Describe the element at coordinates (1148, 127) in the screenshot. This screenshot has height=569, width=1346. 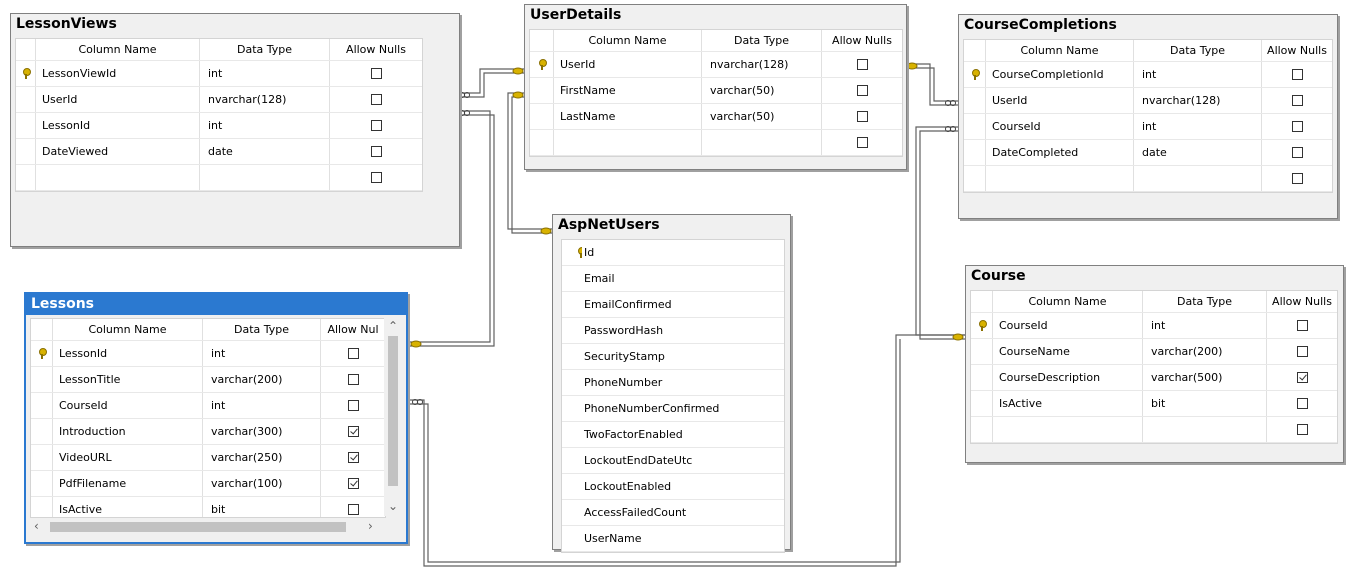
I see `table-row: CourseId int` at that location.